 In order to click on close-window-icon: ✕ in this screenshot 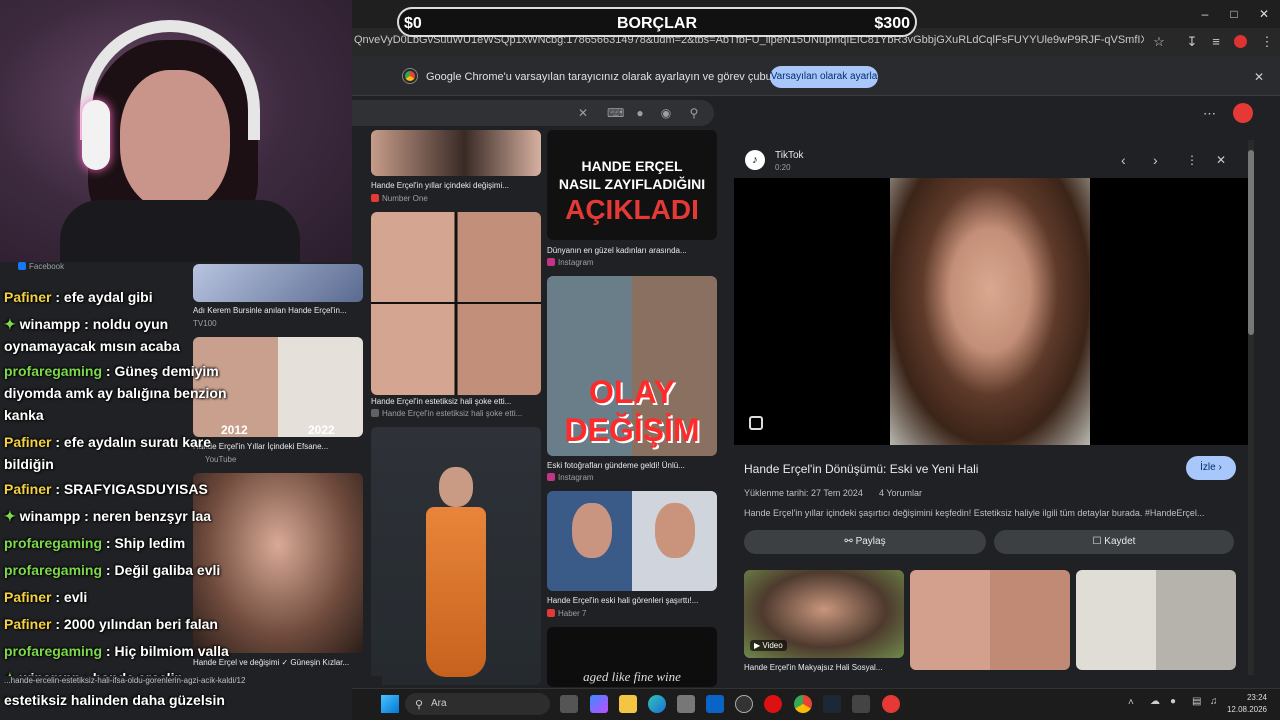, I will do `click(1264, 14)`.